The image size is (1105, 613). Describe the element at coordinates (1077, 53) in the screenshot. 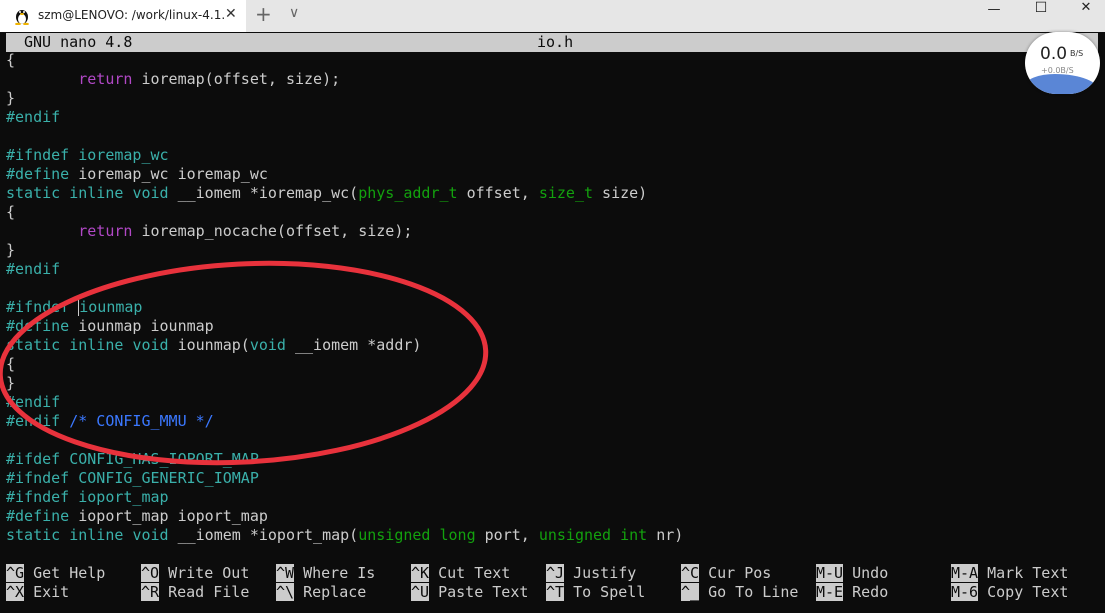

I see `network-speed-unit: B/S` at that location.